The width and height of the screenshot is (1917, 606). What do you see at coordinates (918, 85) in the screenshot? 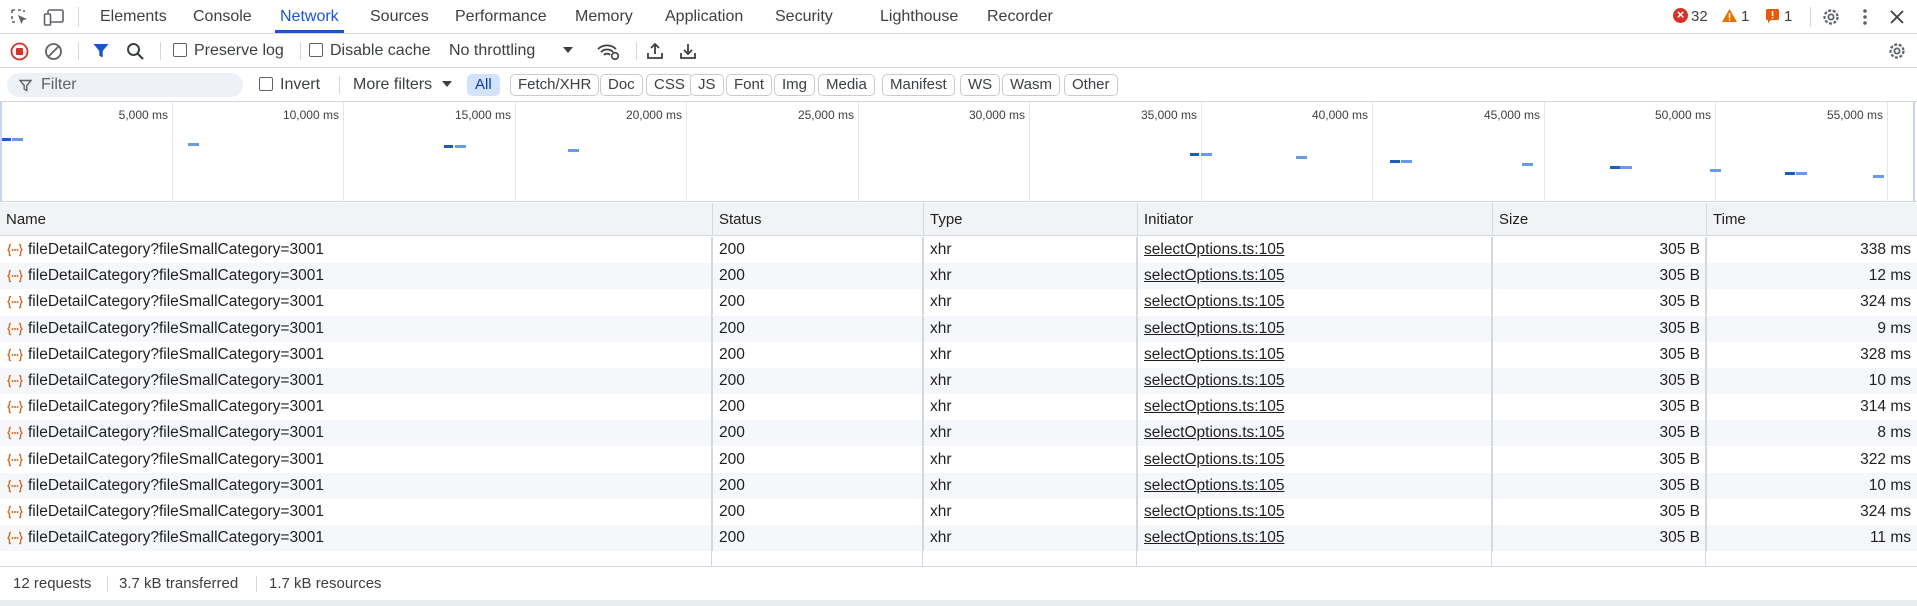
I see `filter-type-manifest: Manifest` at bounding box center [918, 85].